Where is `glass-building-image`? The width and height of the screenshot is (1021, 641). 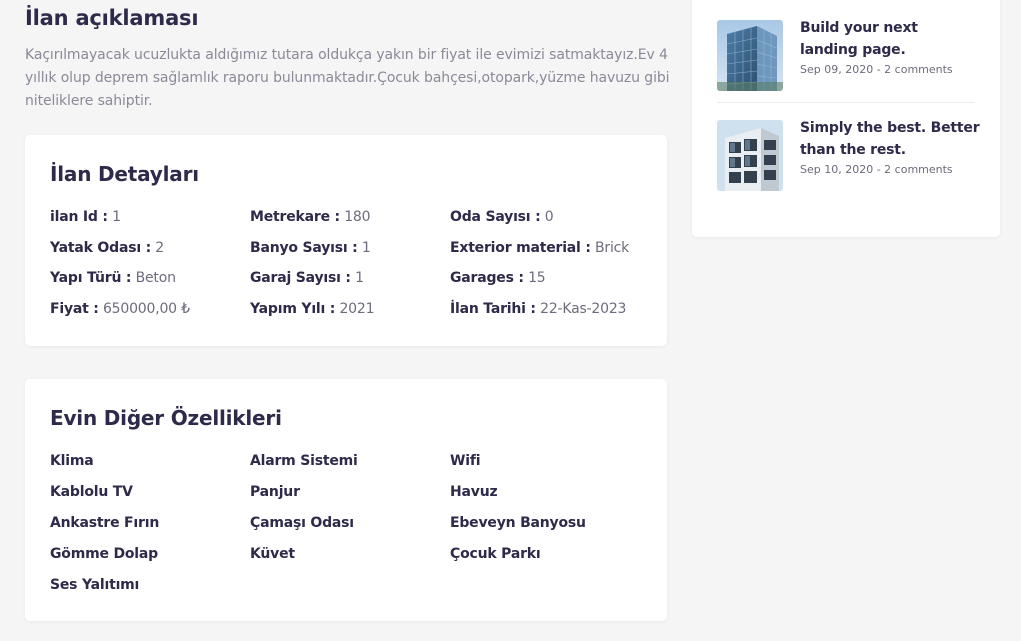 glass-building-image is located at coordinates (750, 55).